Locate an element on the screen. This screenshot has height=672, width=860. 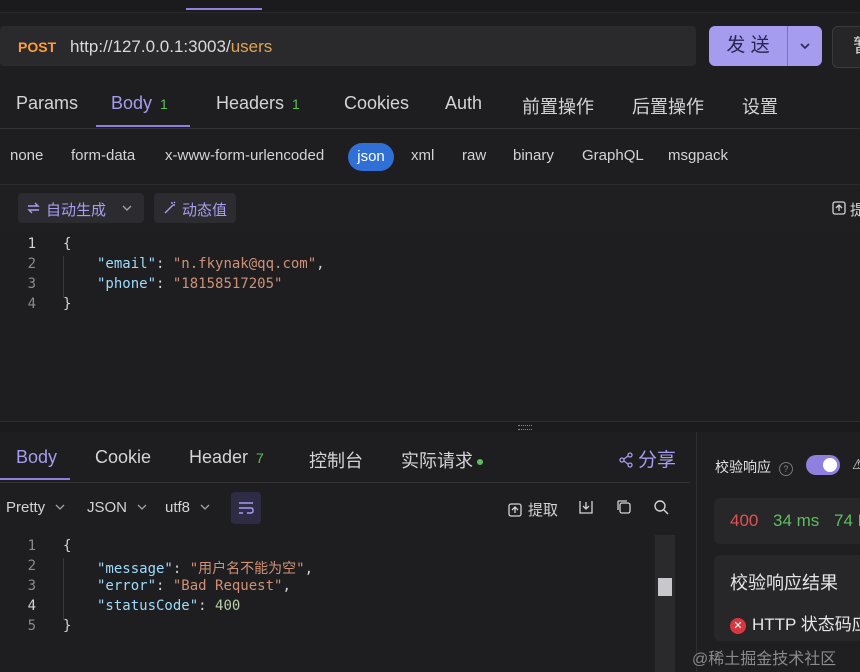
help-icon: ? is located at coordinates (785, 469).